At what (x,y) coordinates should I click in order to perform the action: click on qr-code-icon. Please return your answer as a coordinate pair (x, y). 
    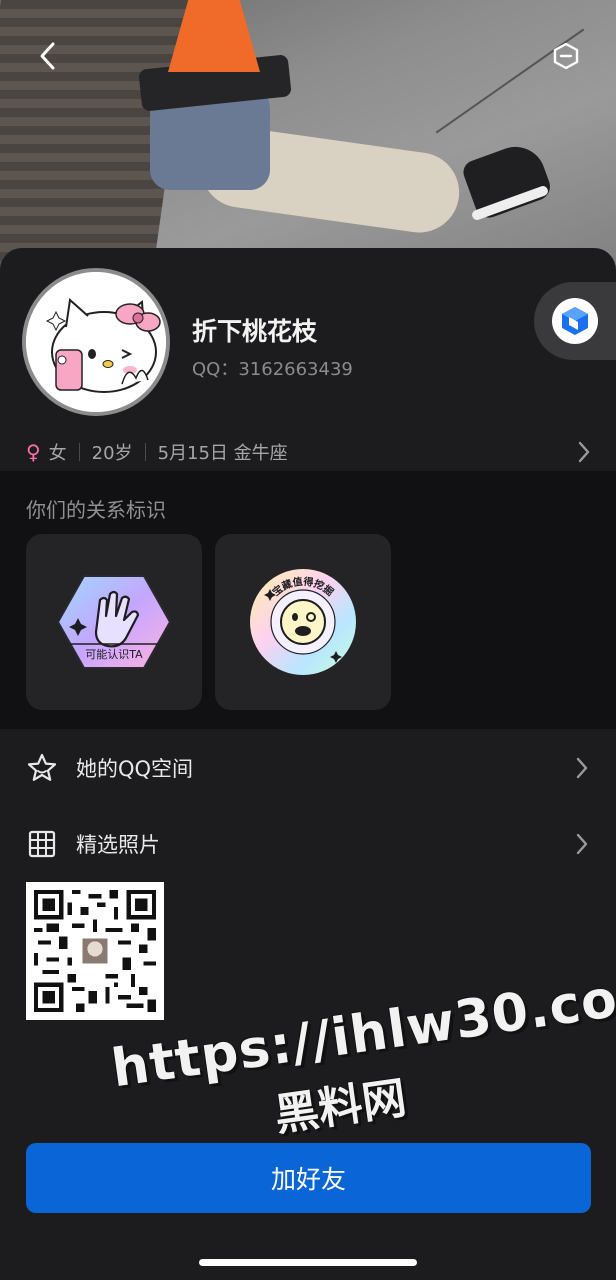
    Looking at the image, I should click on (95, 951).